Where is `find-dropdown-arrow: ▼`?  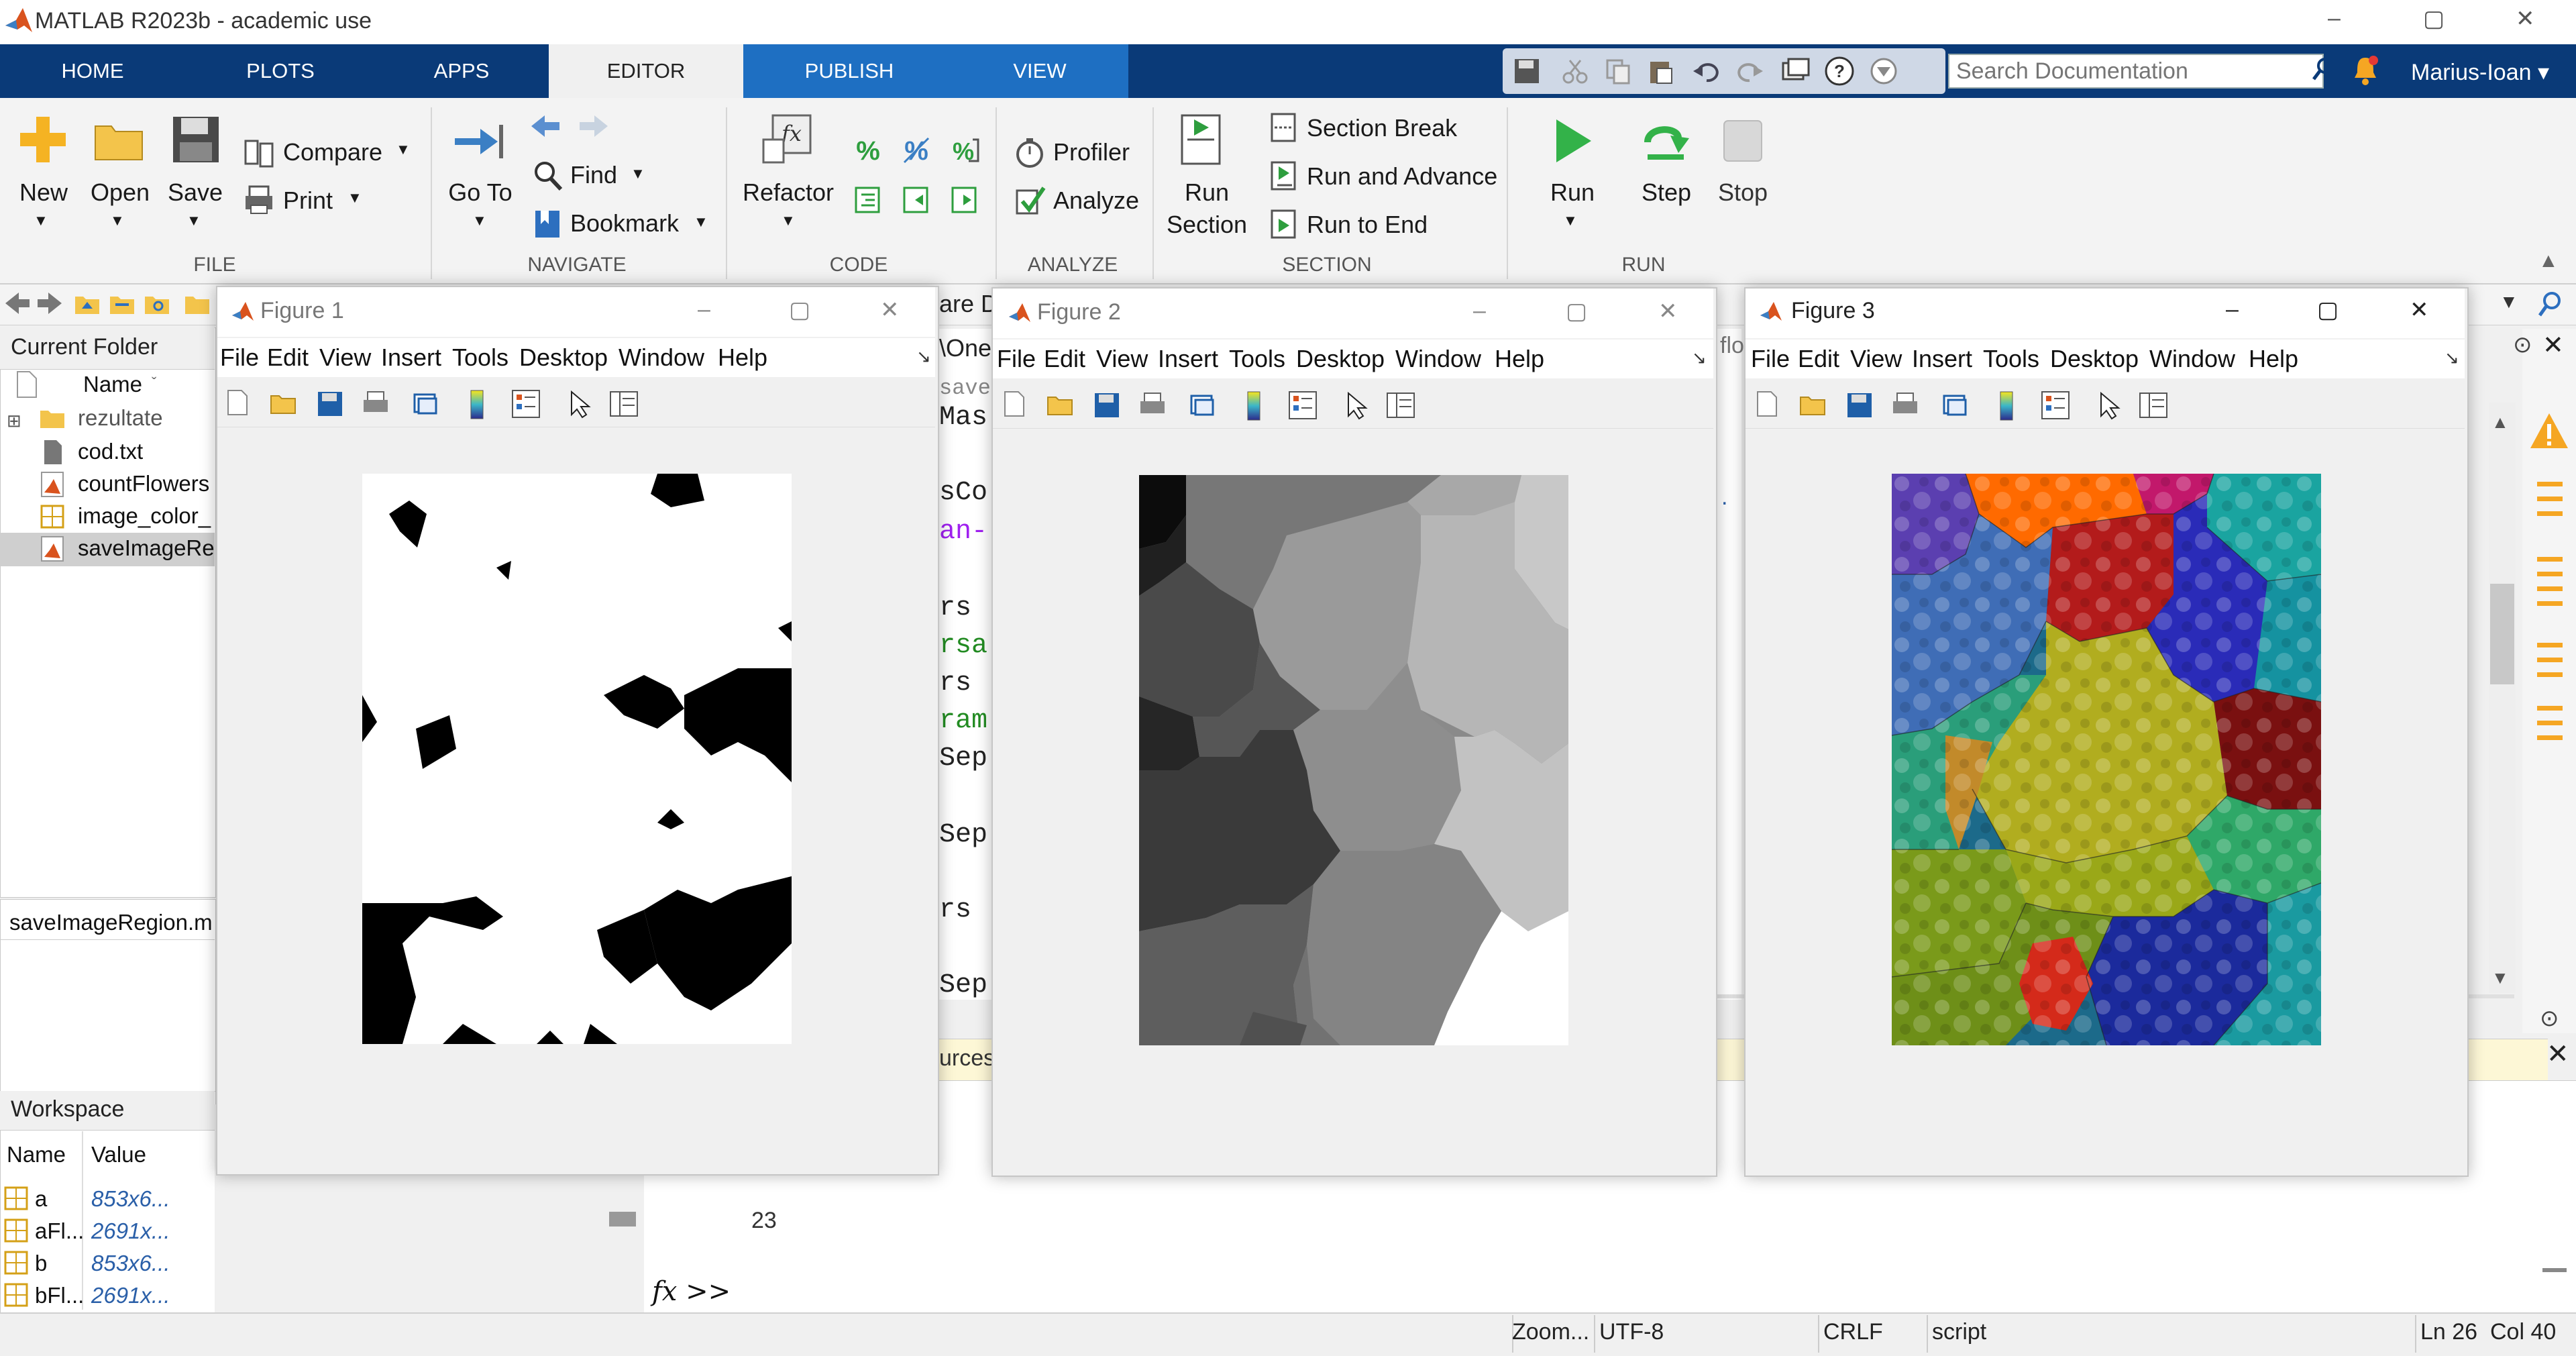 find-dropdown-arrow: ▼ is located at coordinates (638, 173).